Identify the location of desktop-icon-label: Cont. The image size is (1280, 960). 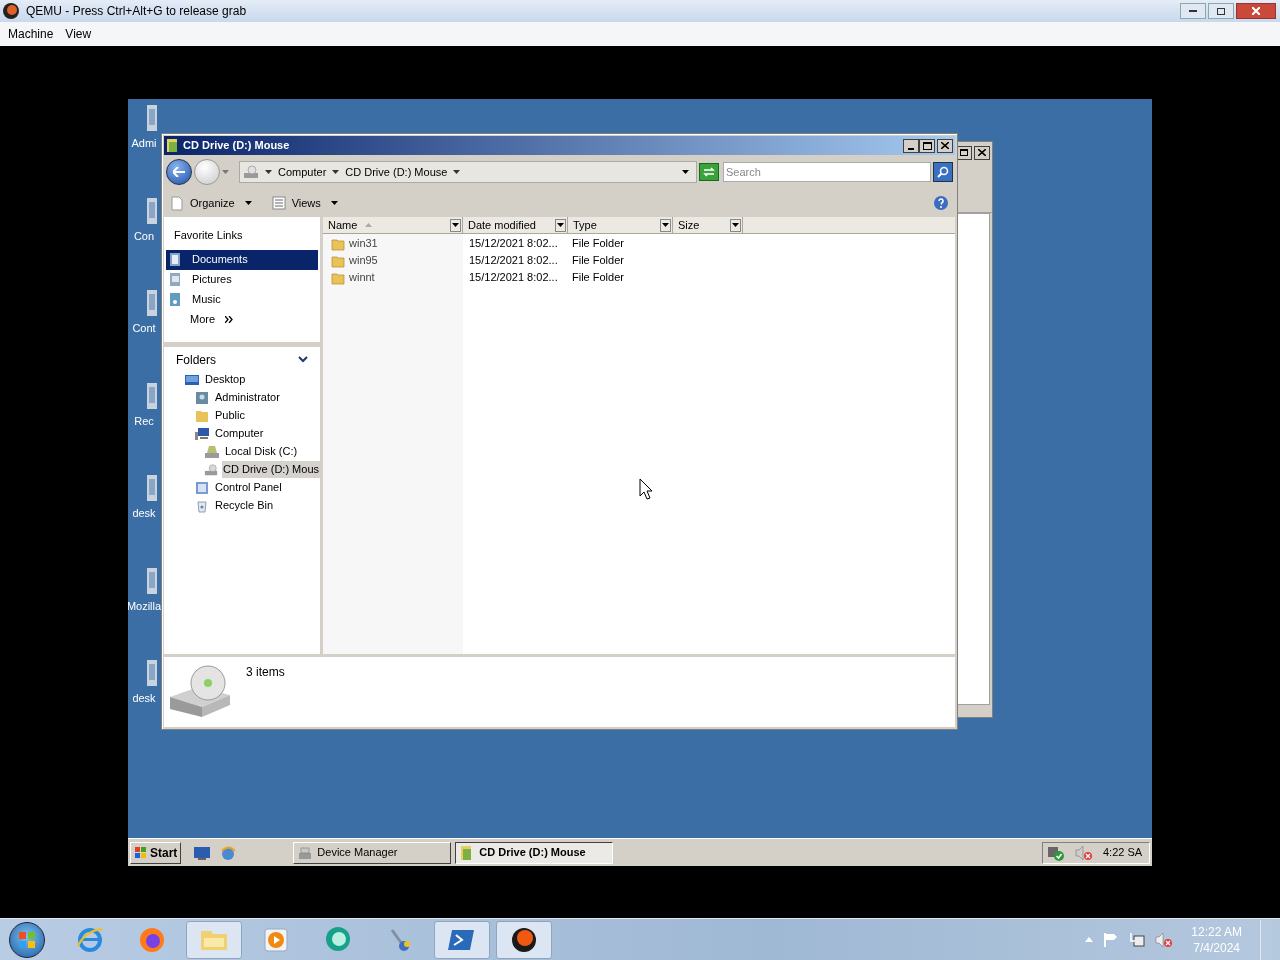
(144, 328).